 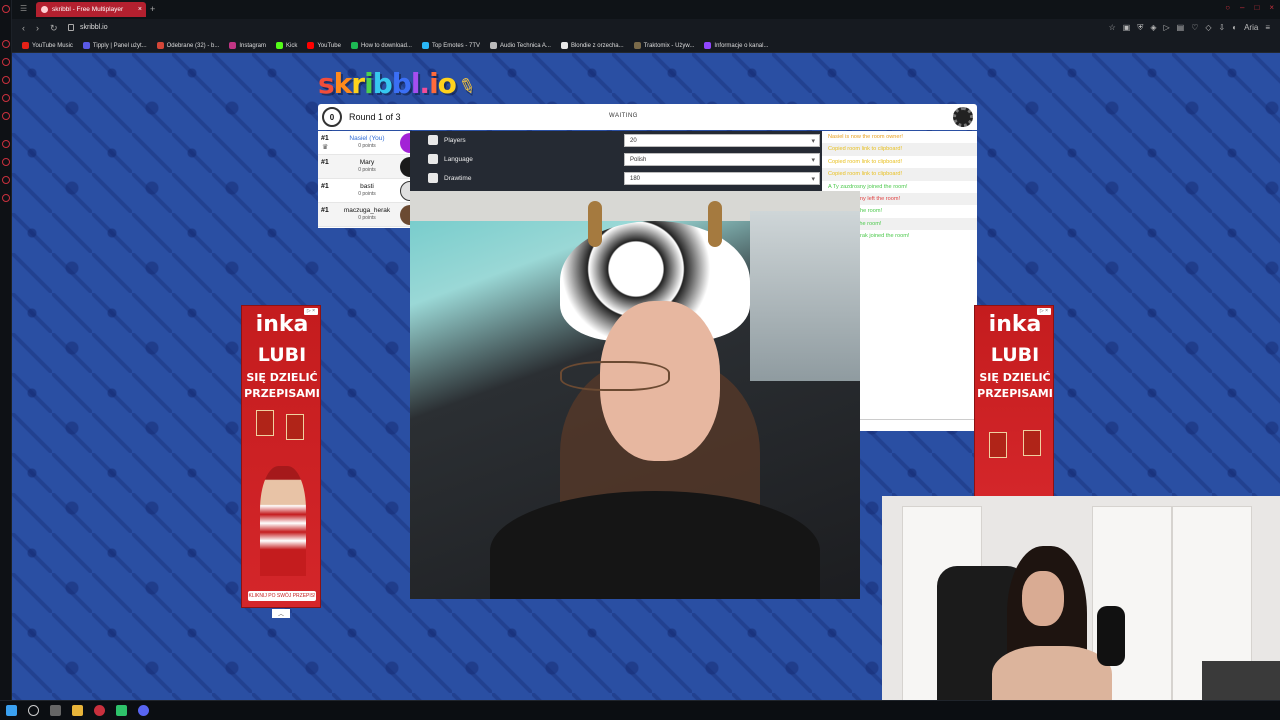 I want to click on player-icon: ▷, so click(x=1167, y=28).